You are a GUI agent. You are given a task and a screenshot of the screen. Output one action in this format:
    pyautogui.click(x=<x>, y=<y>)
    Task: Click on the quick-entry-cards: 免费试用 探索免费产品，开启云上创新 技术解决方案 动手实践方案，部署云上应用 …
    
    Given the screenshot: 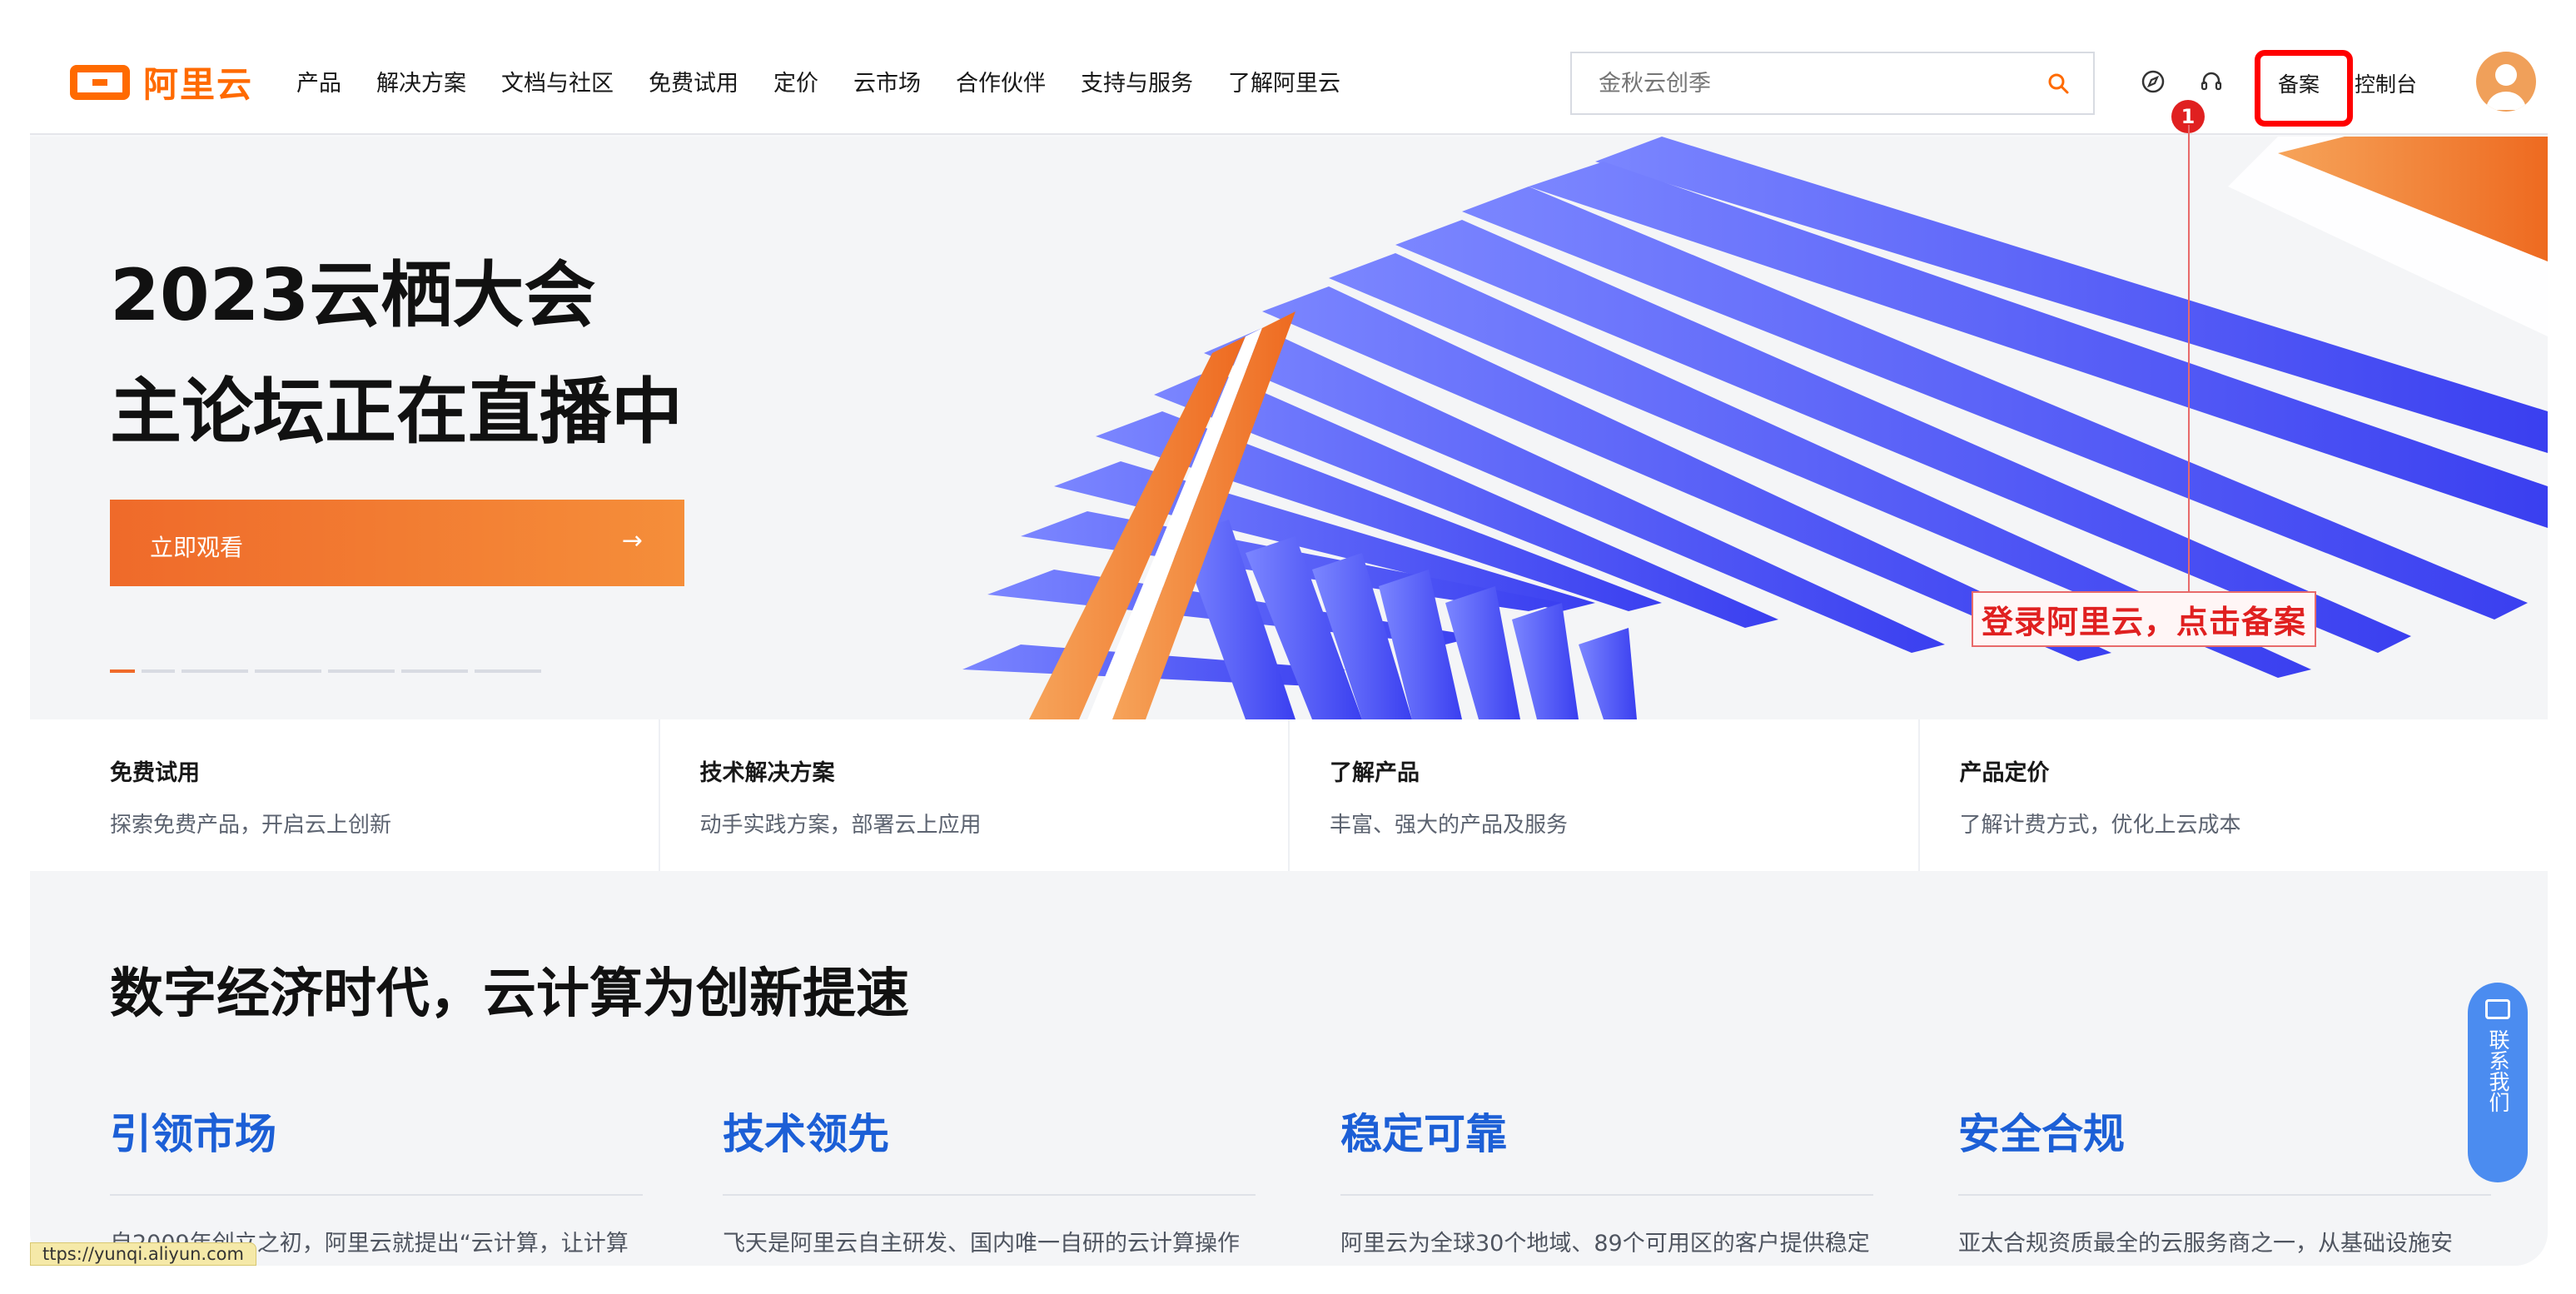 What is the action you would take?
    pyautogui.click(x=1289, y=795)
    